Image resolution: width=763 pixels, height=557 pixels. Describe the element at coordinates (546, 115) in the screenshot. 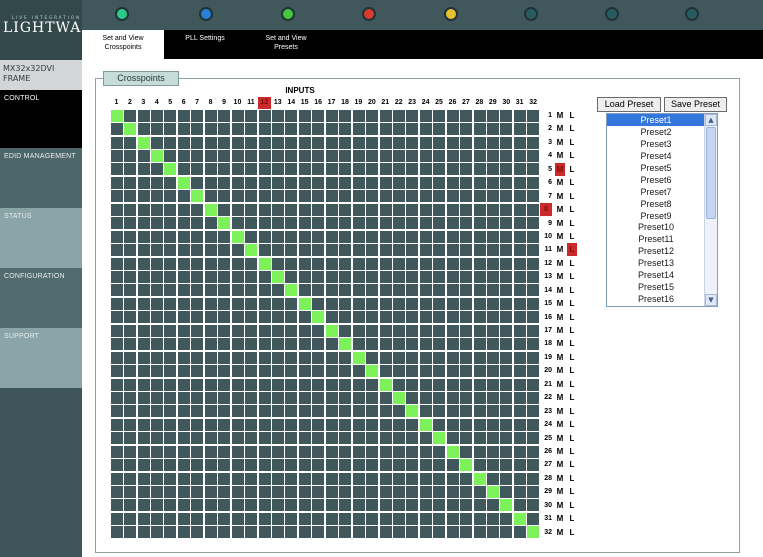

I see `output-number: 1` at that location.